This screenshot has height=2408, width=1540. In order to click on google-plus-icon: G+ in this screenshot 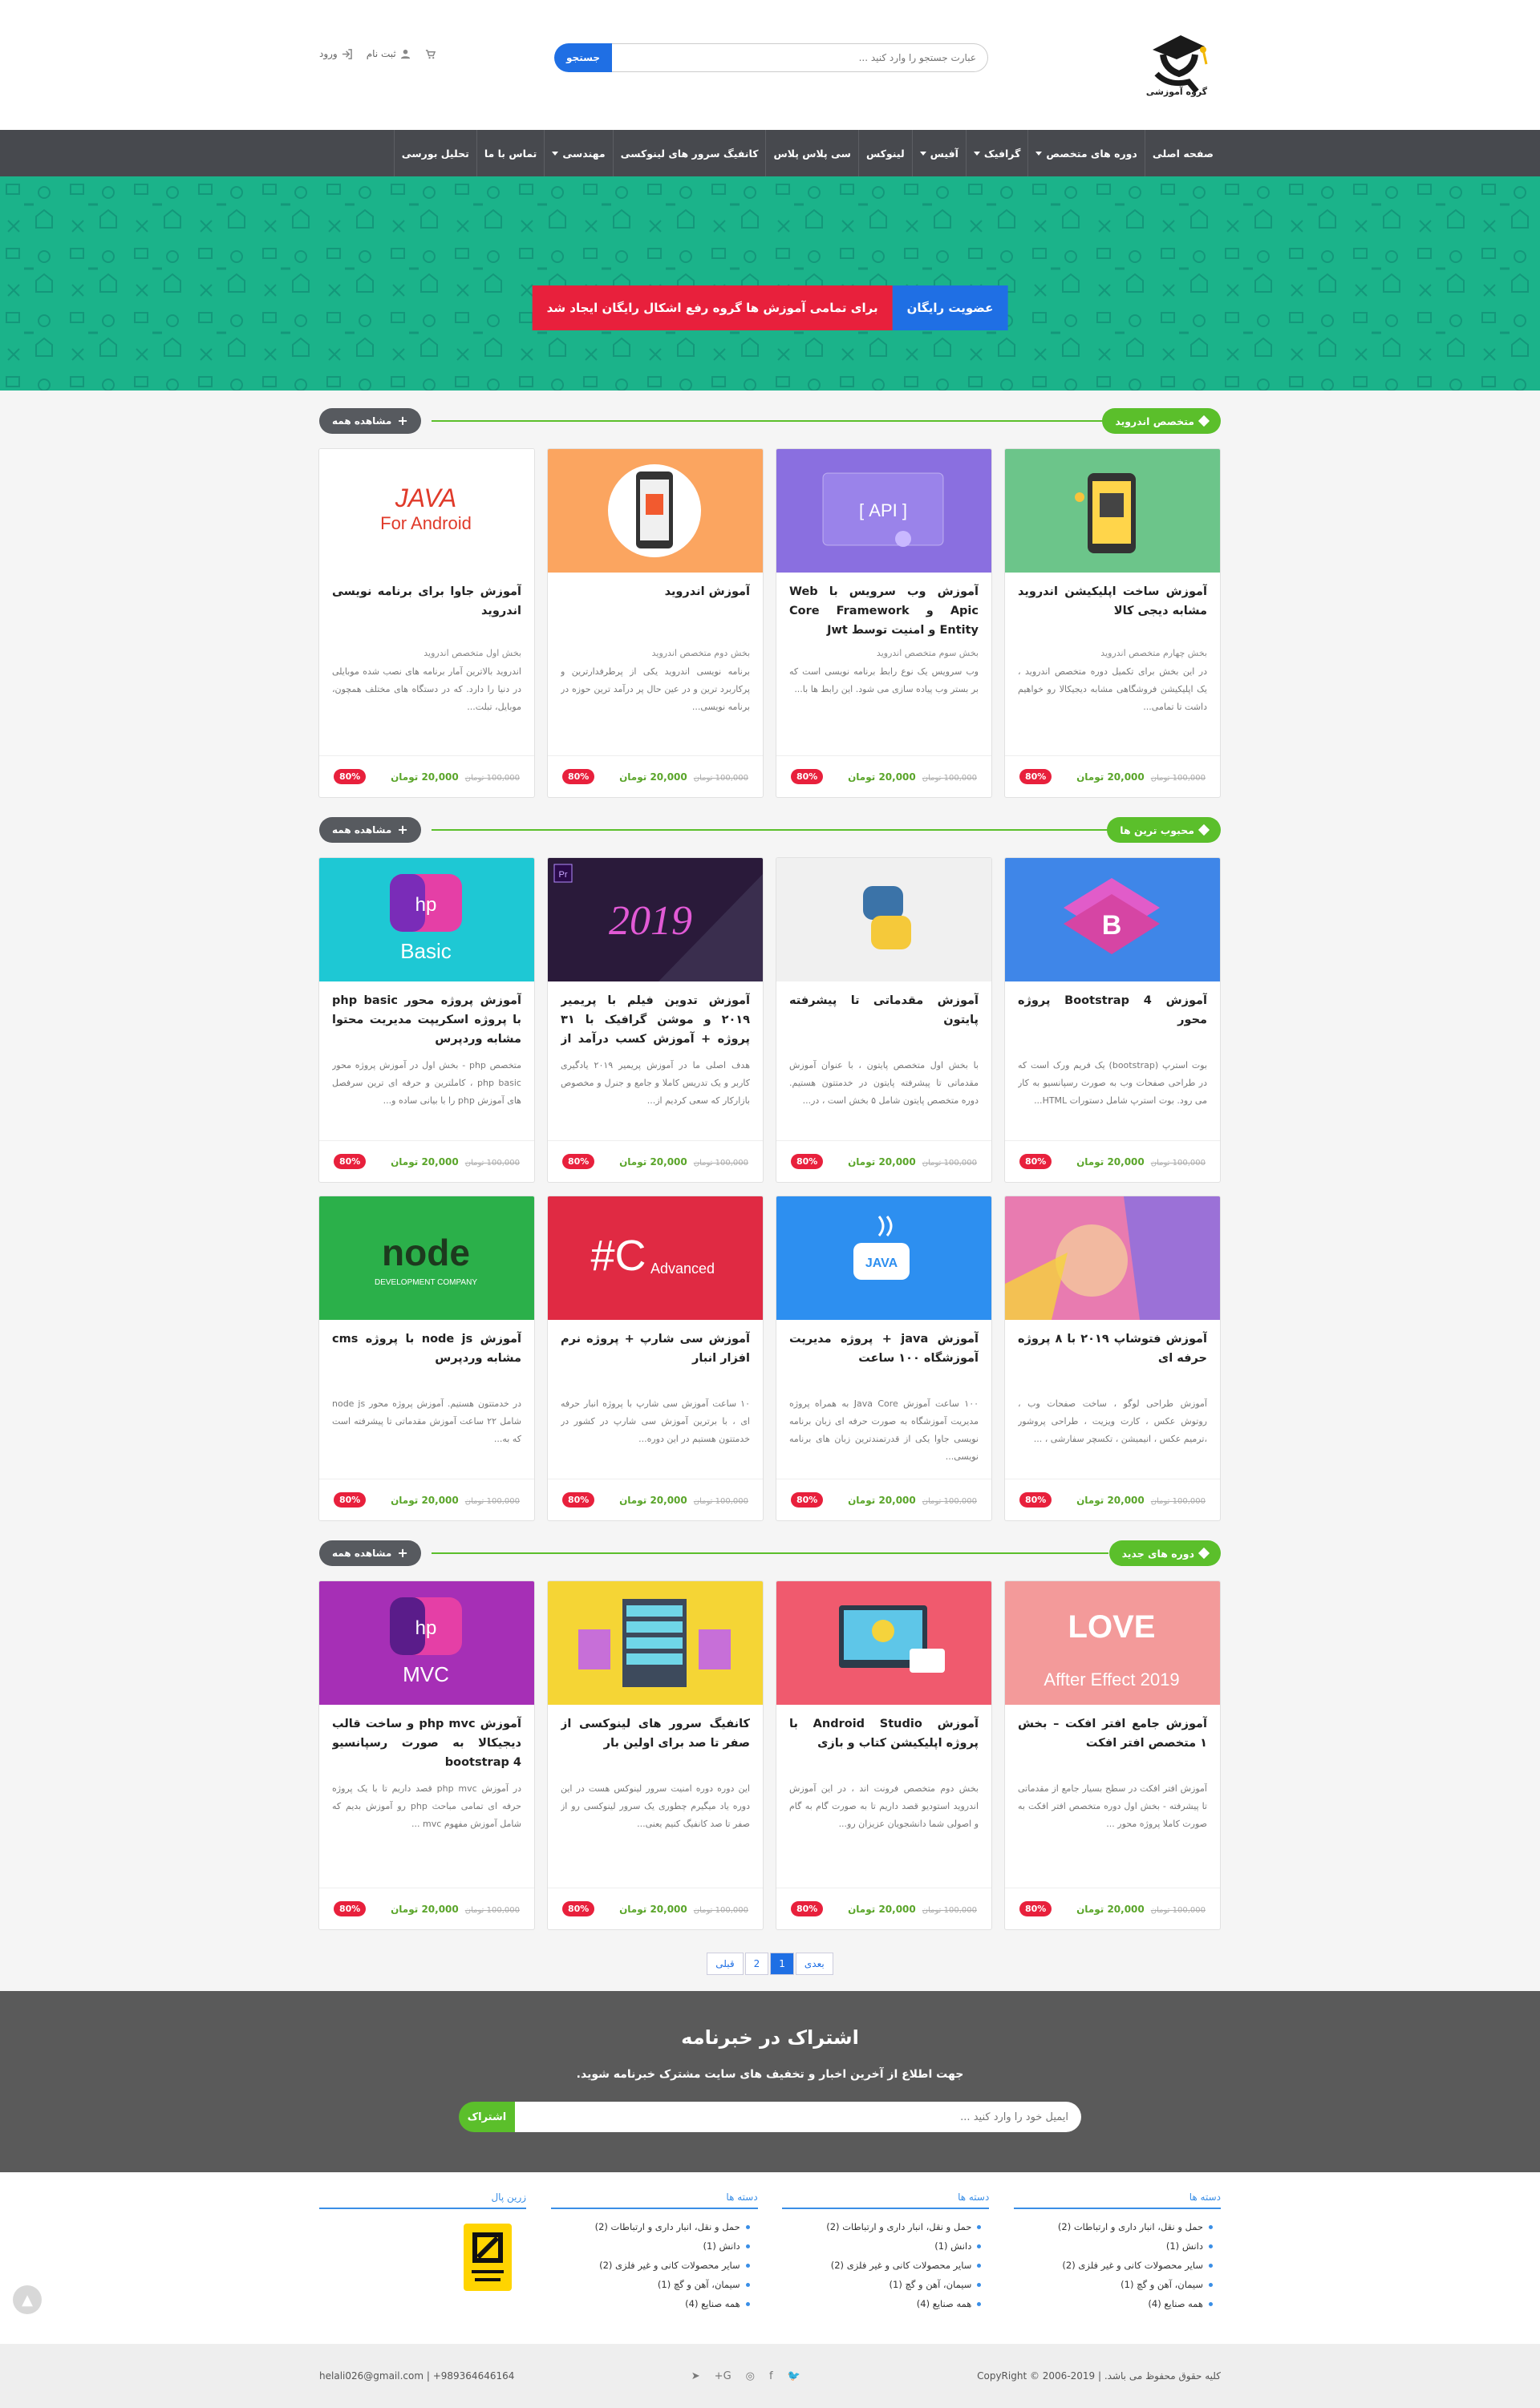, I will do `click(723, 2376)`.